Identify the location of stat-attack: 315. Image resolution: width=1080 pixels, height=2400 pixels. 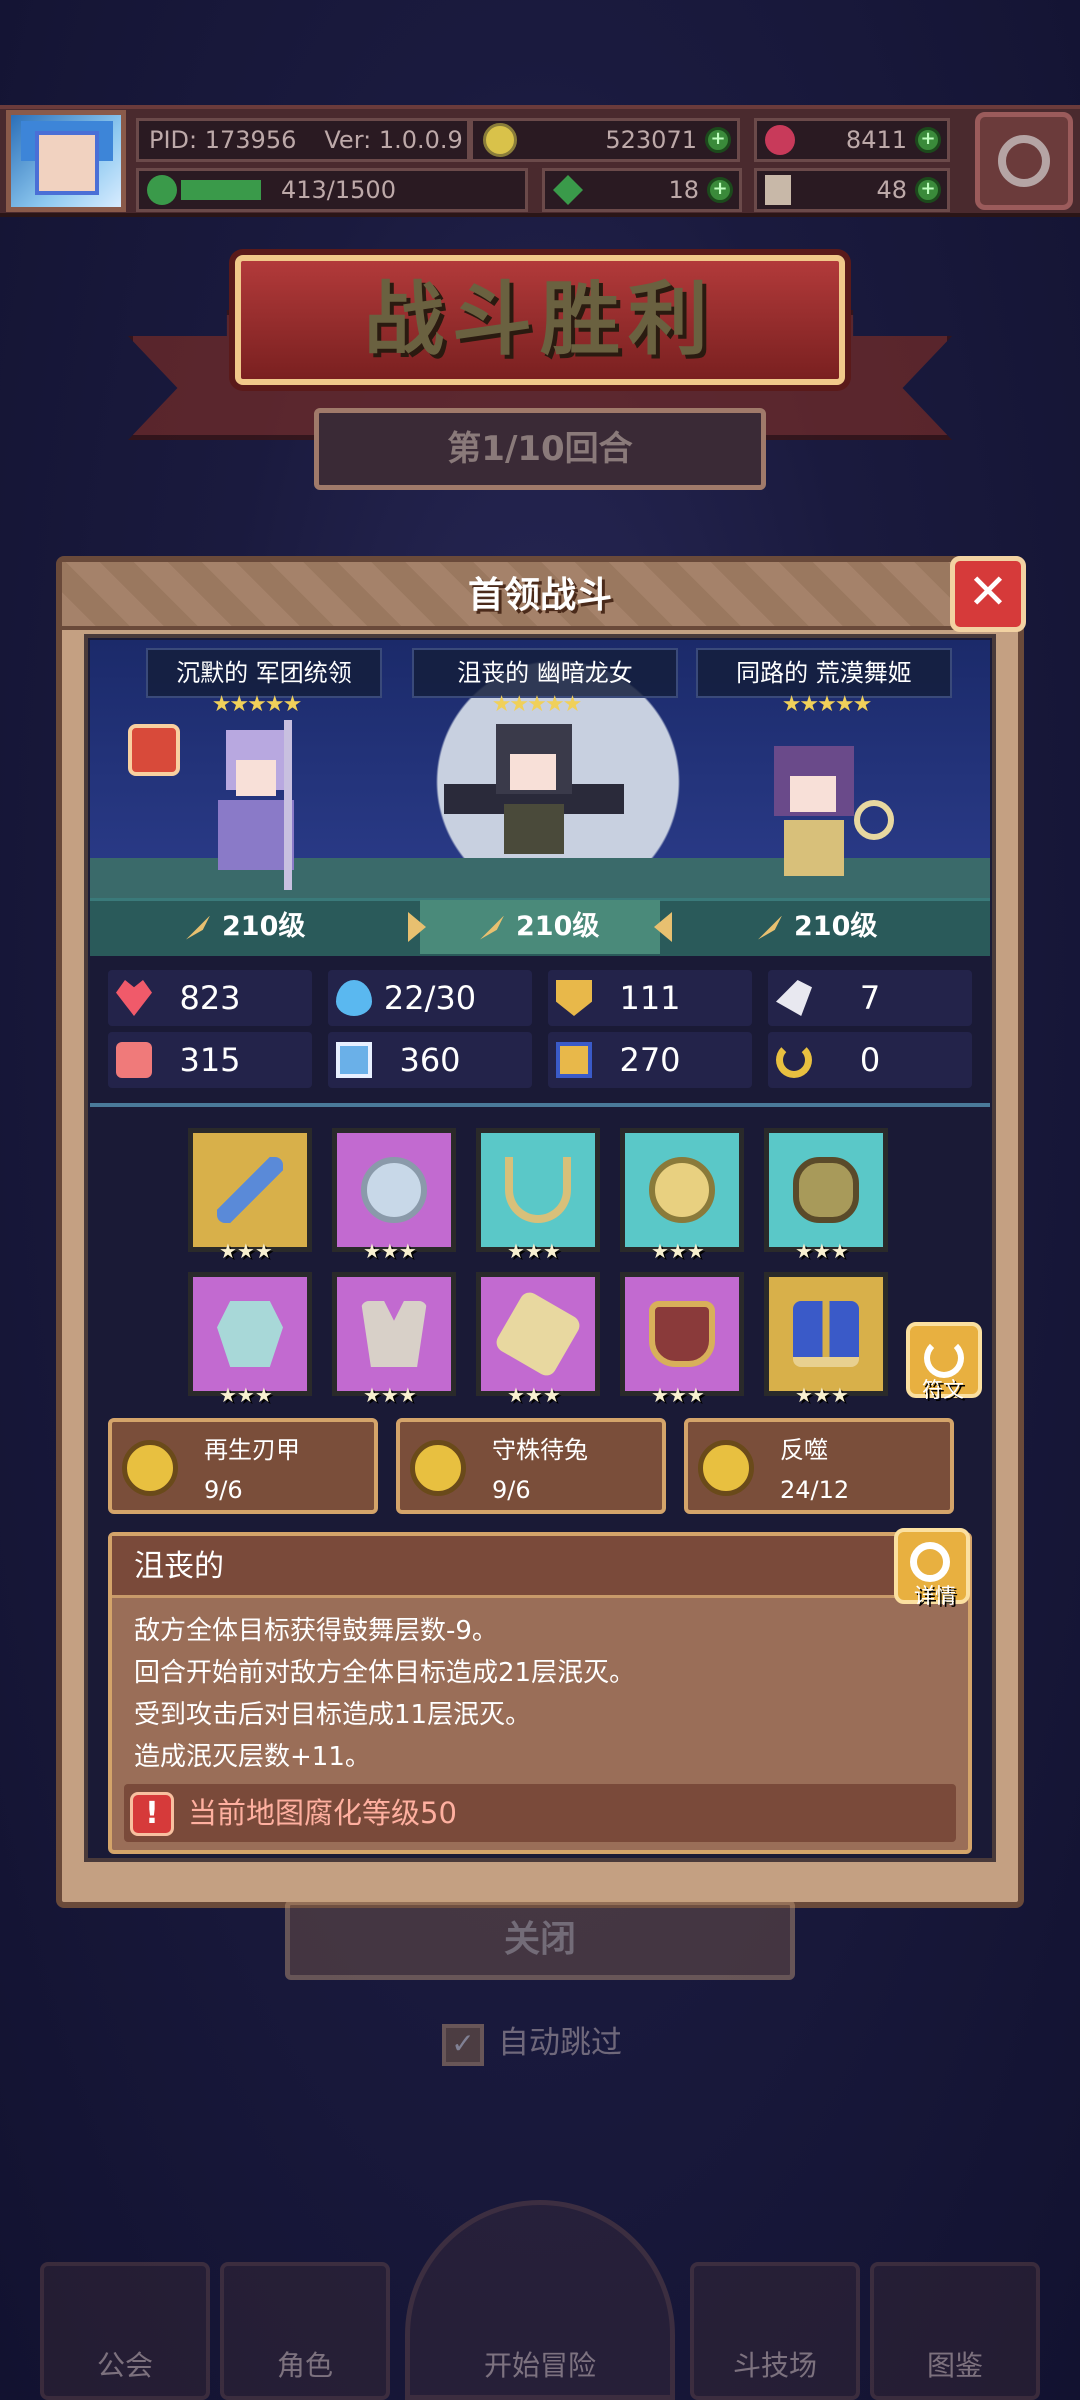
(210, 1060).